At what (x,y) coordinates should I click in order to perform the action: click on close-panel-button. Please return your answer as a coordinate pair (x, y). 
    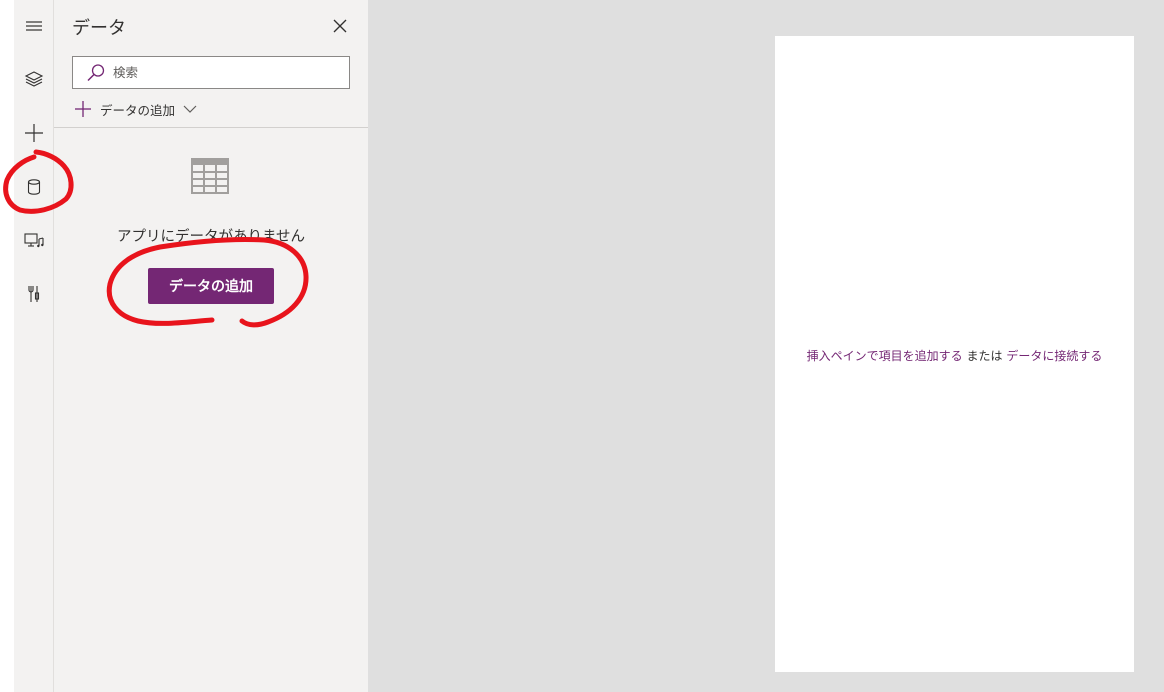
    Looking at the image, I should click on (340, 26).